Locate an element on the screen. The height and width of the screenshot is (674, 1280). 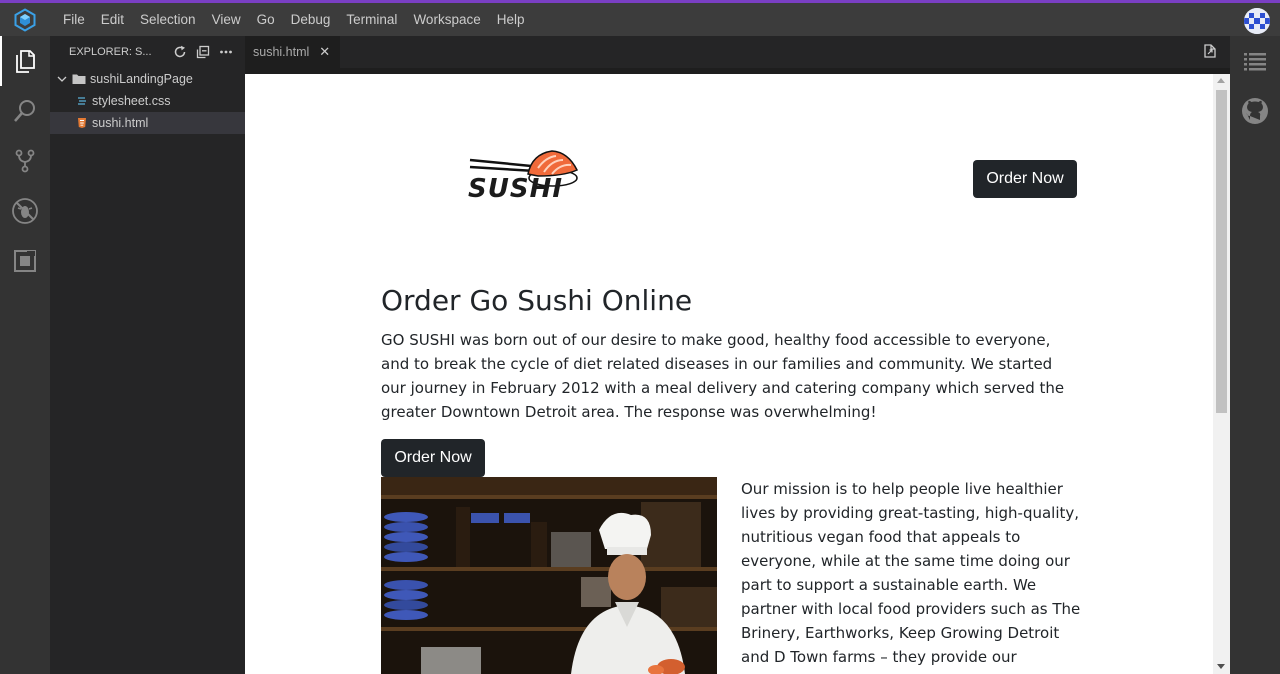
collapse-all-icon is located at coordinates (203, 52).